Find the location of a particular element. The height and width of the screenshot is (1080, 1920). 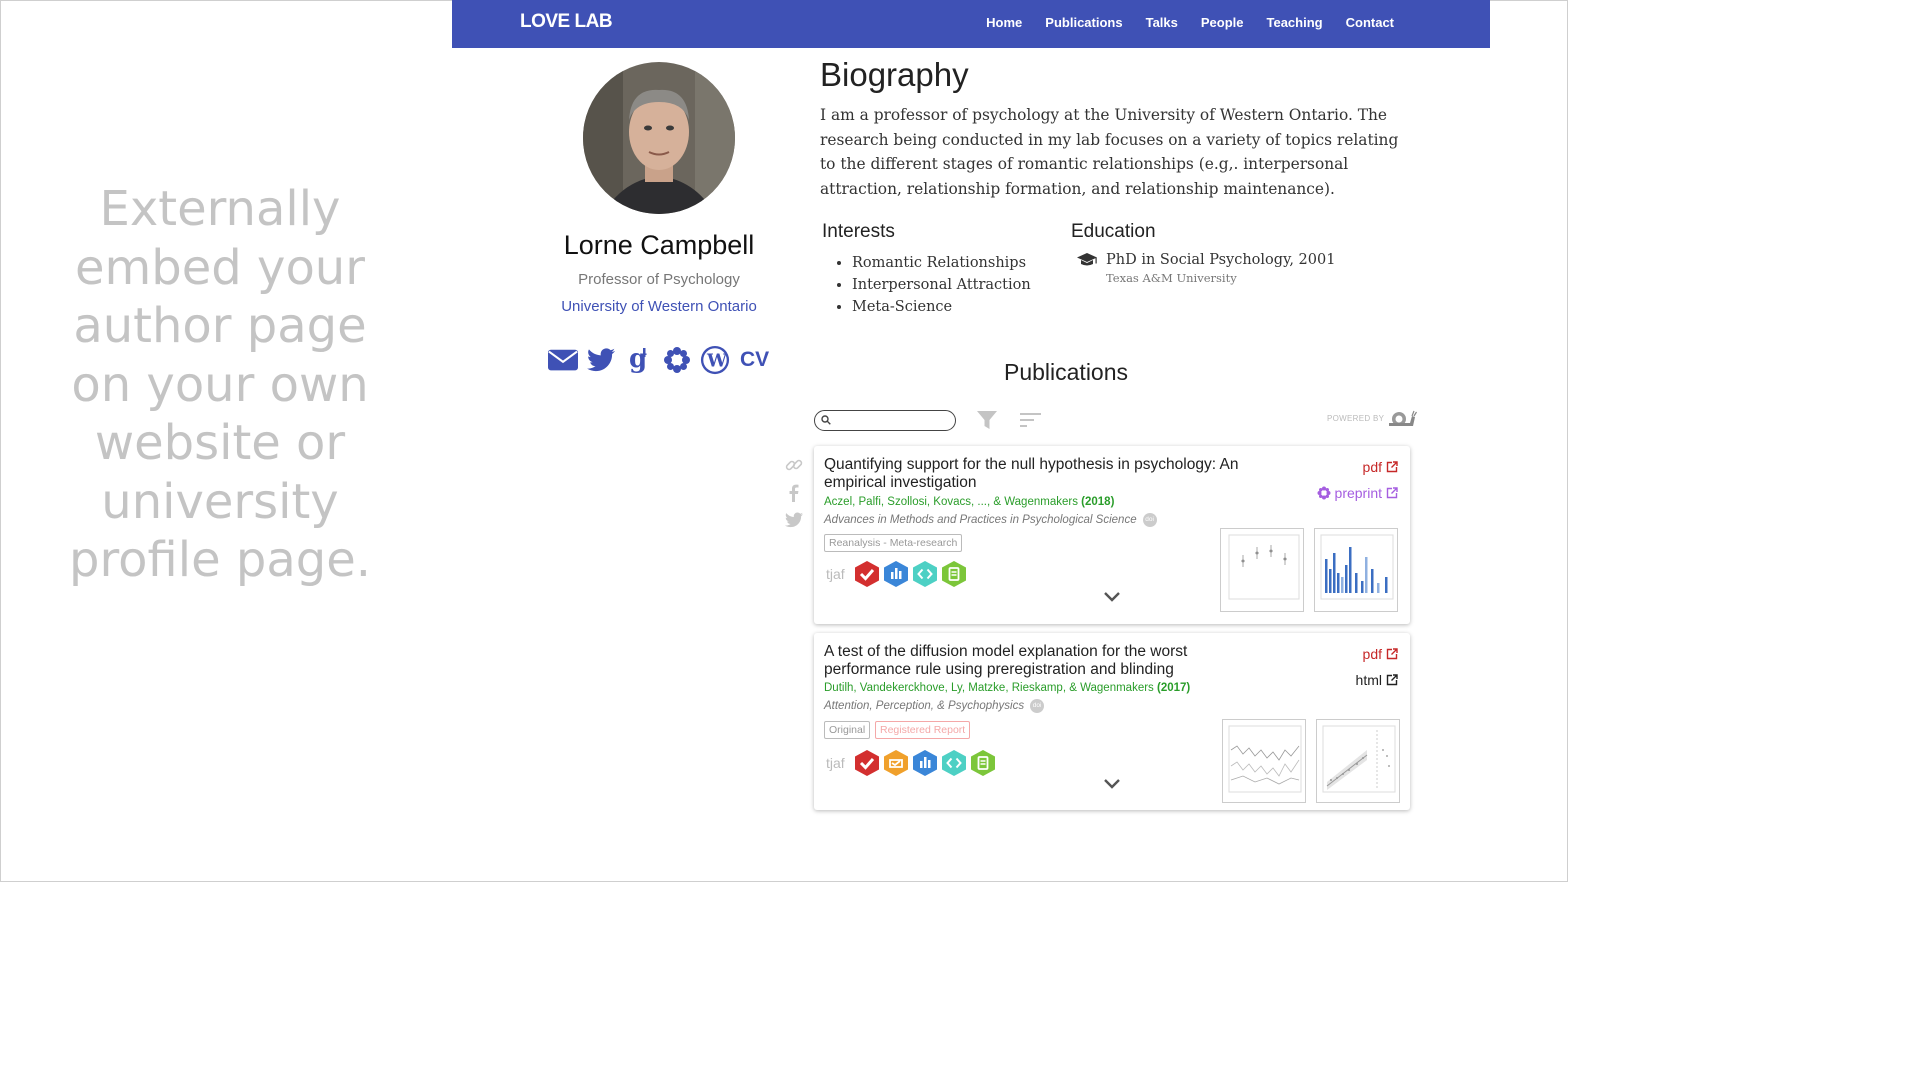

envelope-icon is located at coordinates (563, 360).